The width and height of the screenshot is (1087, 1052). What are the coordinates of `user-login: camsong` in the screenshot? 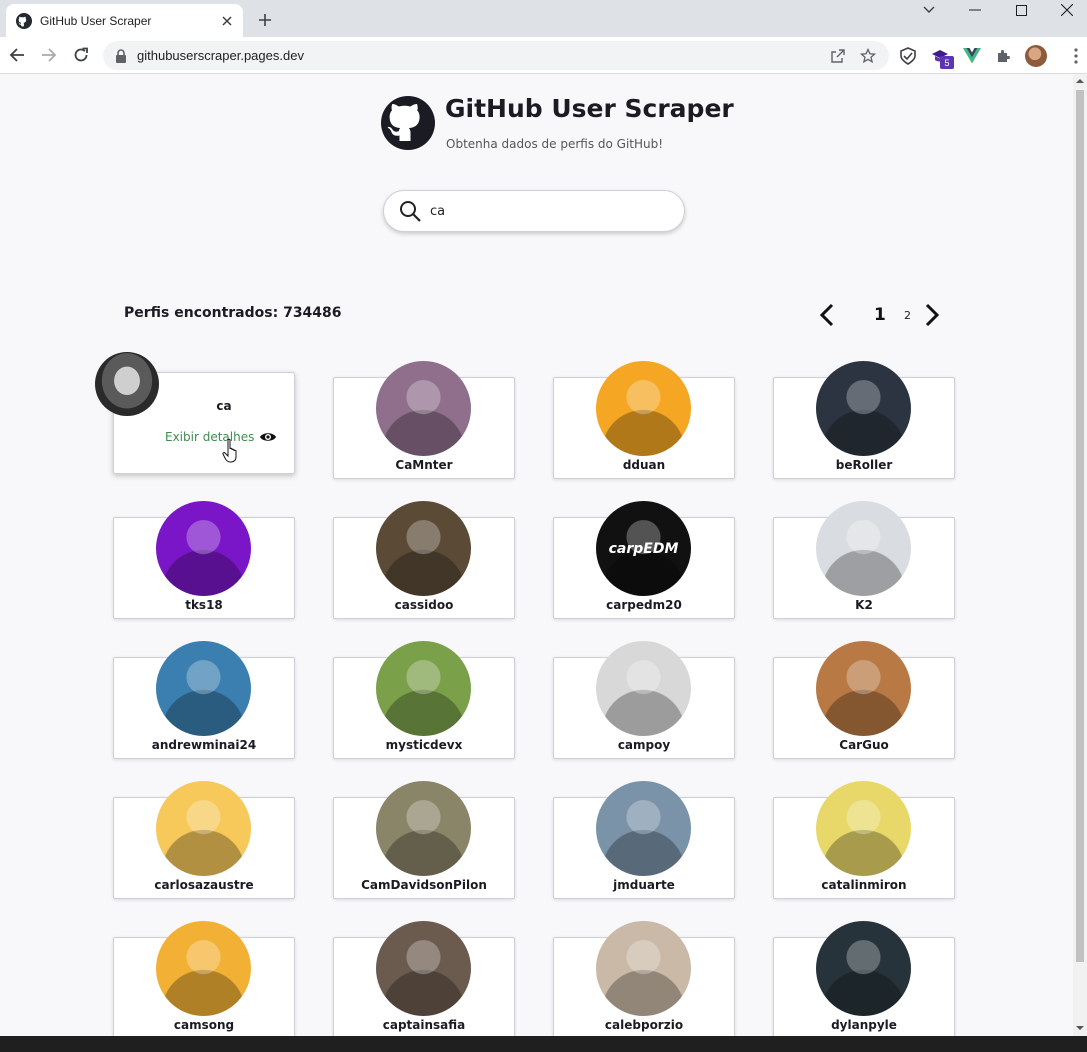 It's located at (204, 1025).